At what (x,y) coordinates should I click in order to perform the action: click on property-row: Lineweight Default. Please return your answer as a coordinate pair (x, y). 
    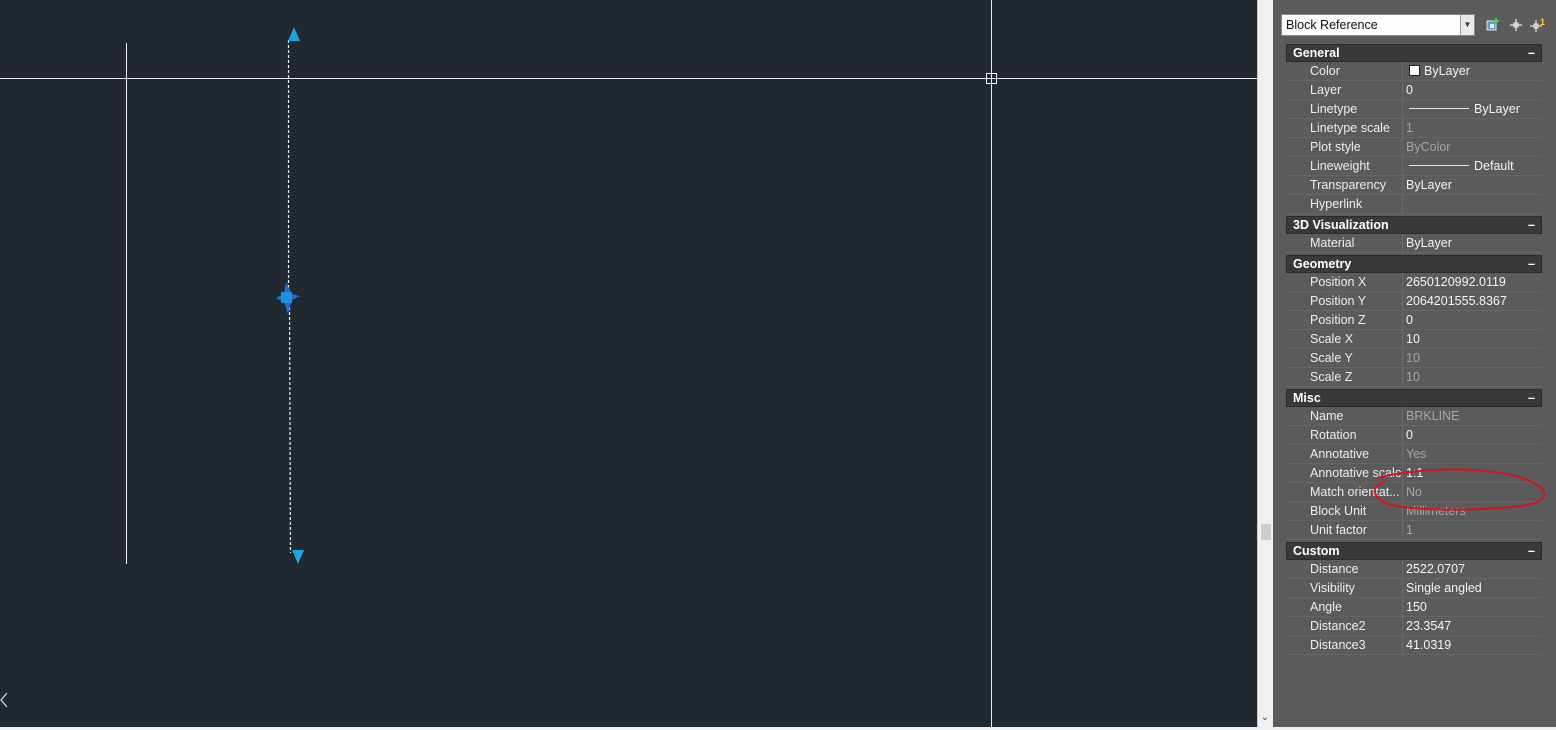
    Looking at the image, I should click on (1414, 166).